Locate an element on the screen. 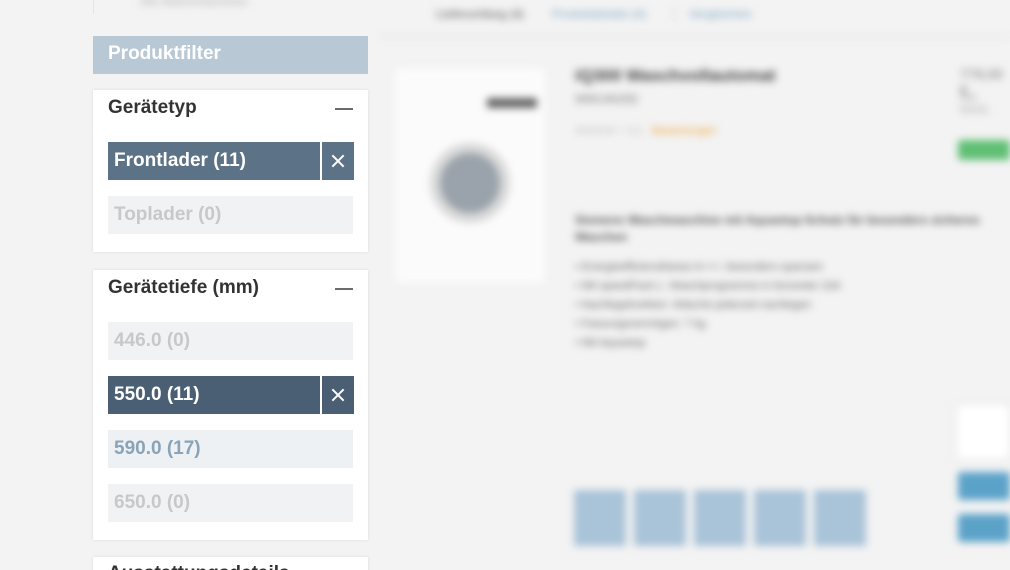  filter-section-header: Ausstattungsdetails is located at coordinates (230, 563).